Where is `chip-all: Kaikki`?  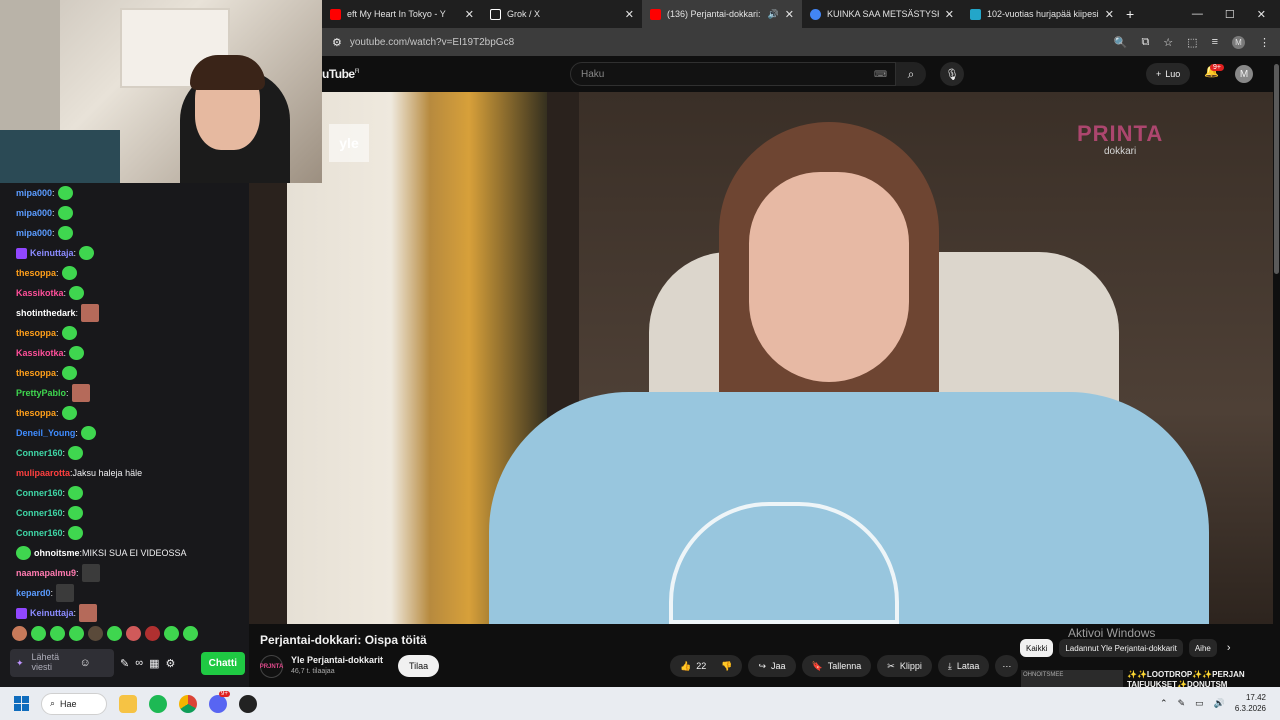
chip-all: Kaikki is located at coordinates (1037, 648).